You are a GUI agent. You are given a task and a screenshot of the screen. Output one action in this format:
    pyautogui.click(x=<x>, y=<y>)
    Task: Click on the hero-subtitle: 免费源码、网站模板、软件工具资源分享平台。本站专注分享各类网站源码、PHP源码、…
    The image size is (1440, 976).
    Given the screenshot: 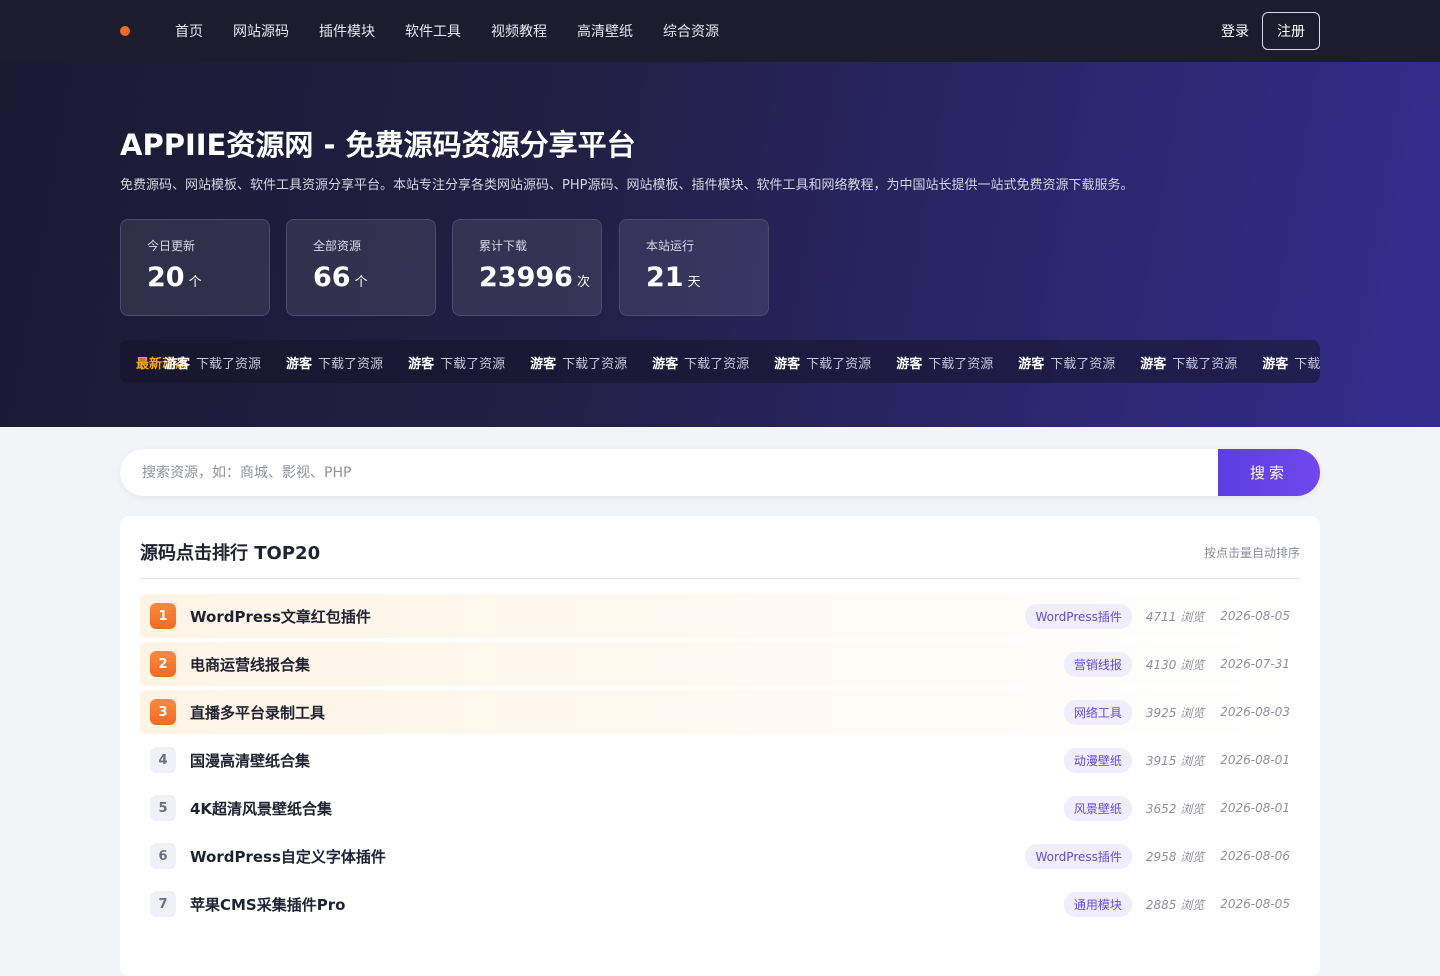 What is the action you would take?
    pyautogui.click(x=627, y=185)
    